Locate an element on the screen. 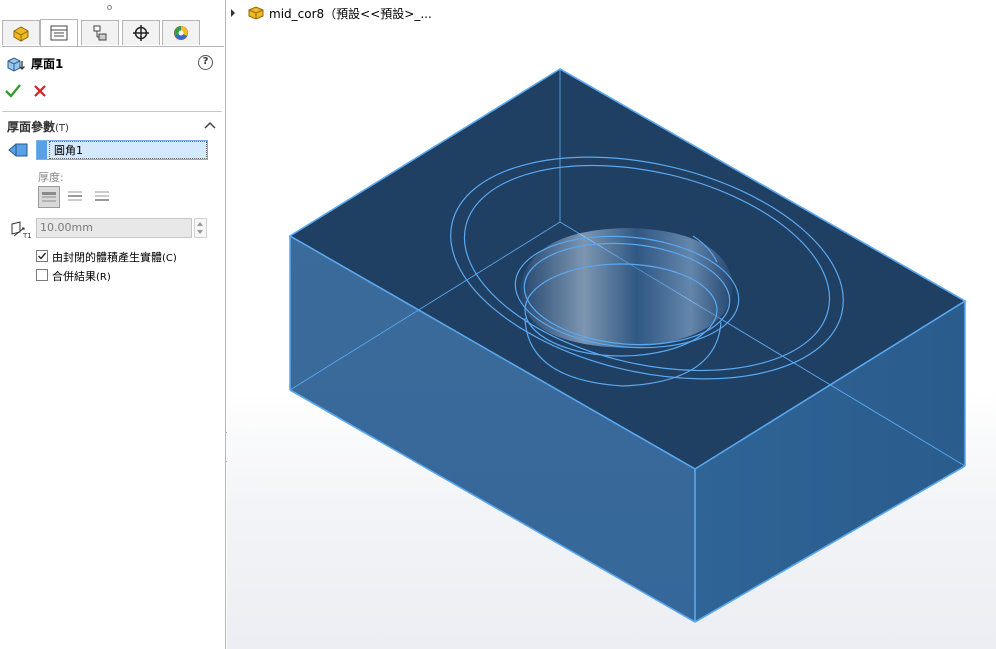 This screenshot has width=996, height=649. ok-button is located at coordinates (13, 91).